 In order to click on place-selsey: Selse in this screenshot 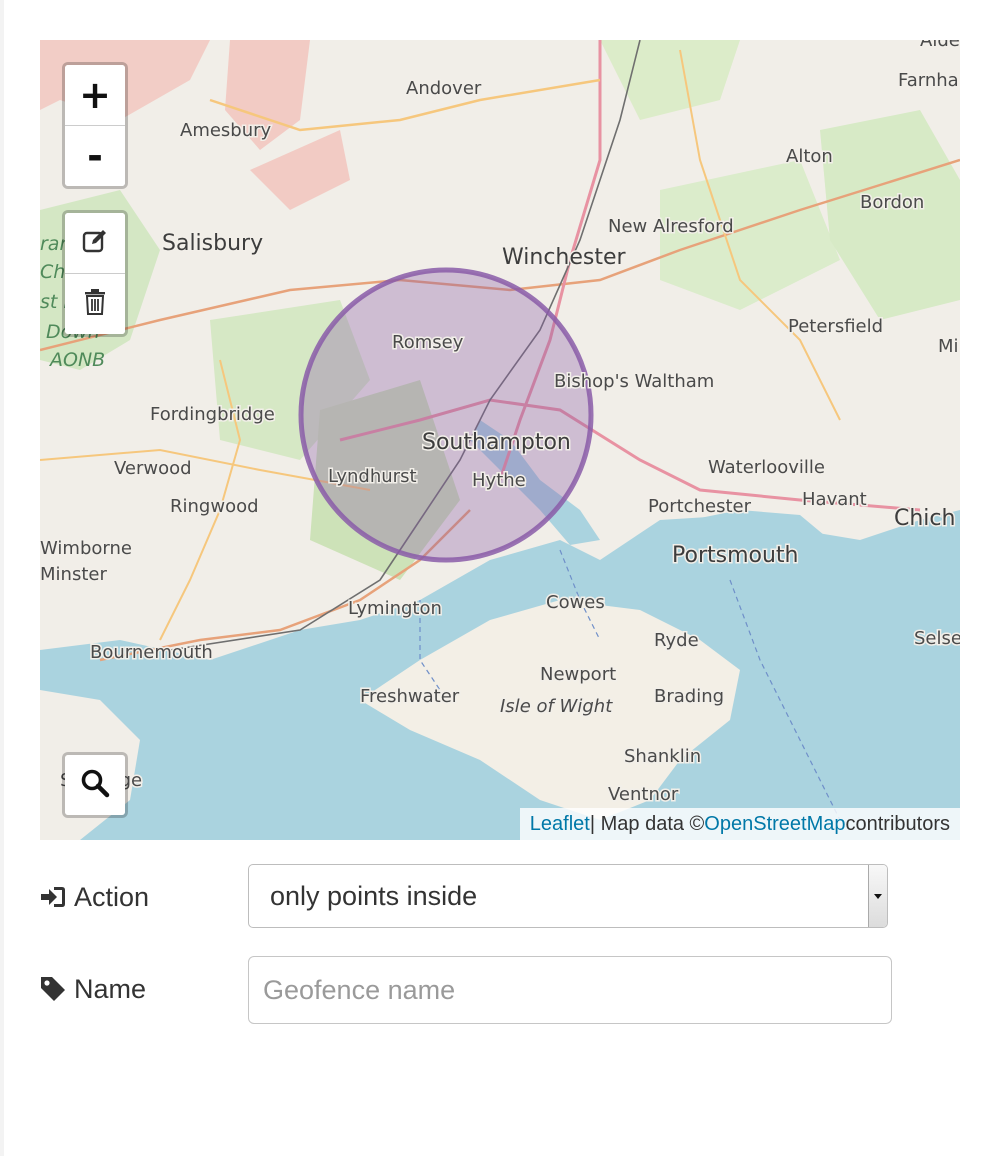, I will do `click(937, 638)`.